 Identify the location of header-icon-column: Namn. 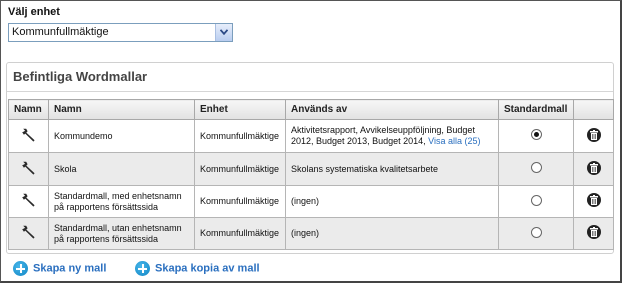
(28, 109).